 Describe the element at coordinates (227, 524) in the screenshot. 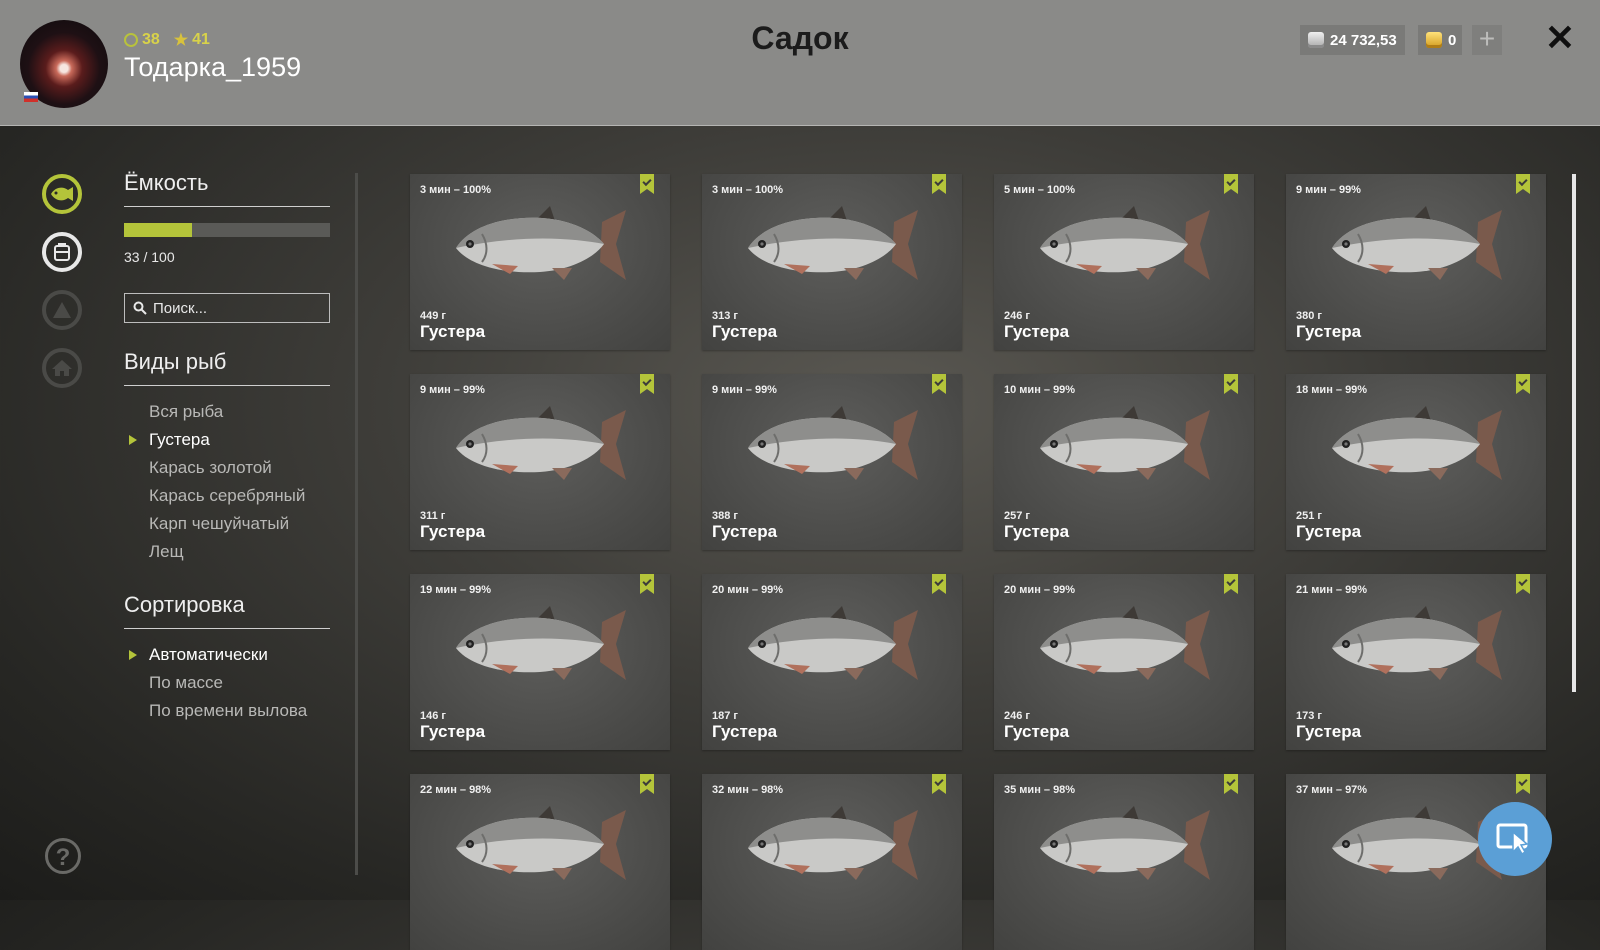

I see `species-filter-item: Карп чешуйчатый` at that location.